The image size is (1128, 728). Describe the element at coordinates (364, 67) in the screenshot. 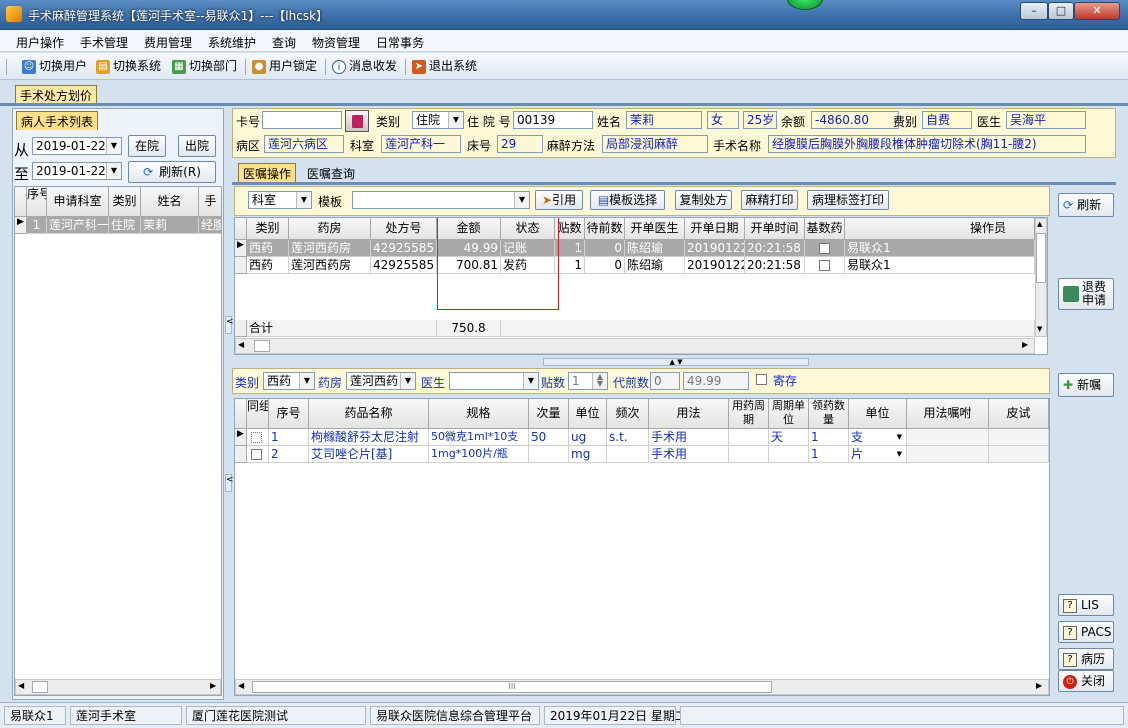

I see `messages-button: i 消息收发` at that location.